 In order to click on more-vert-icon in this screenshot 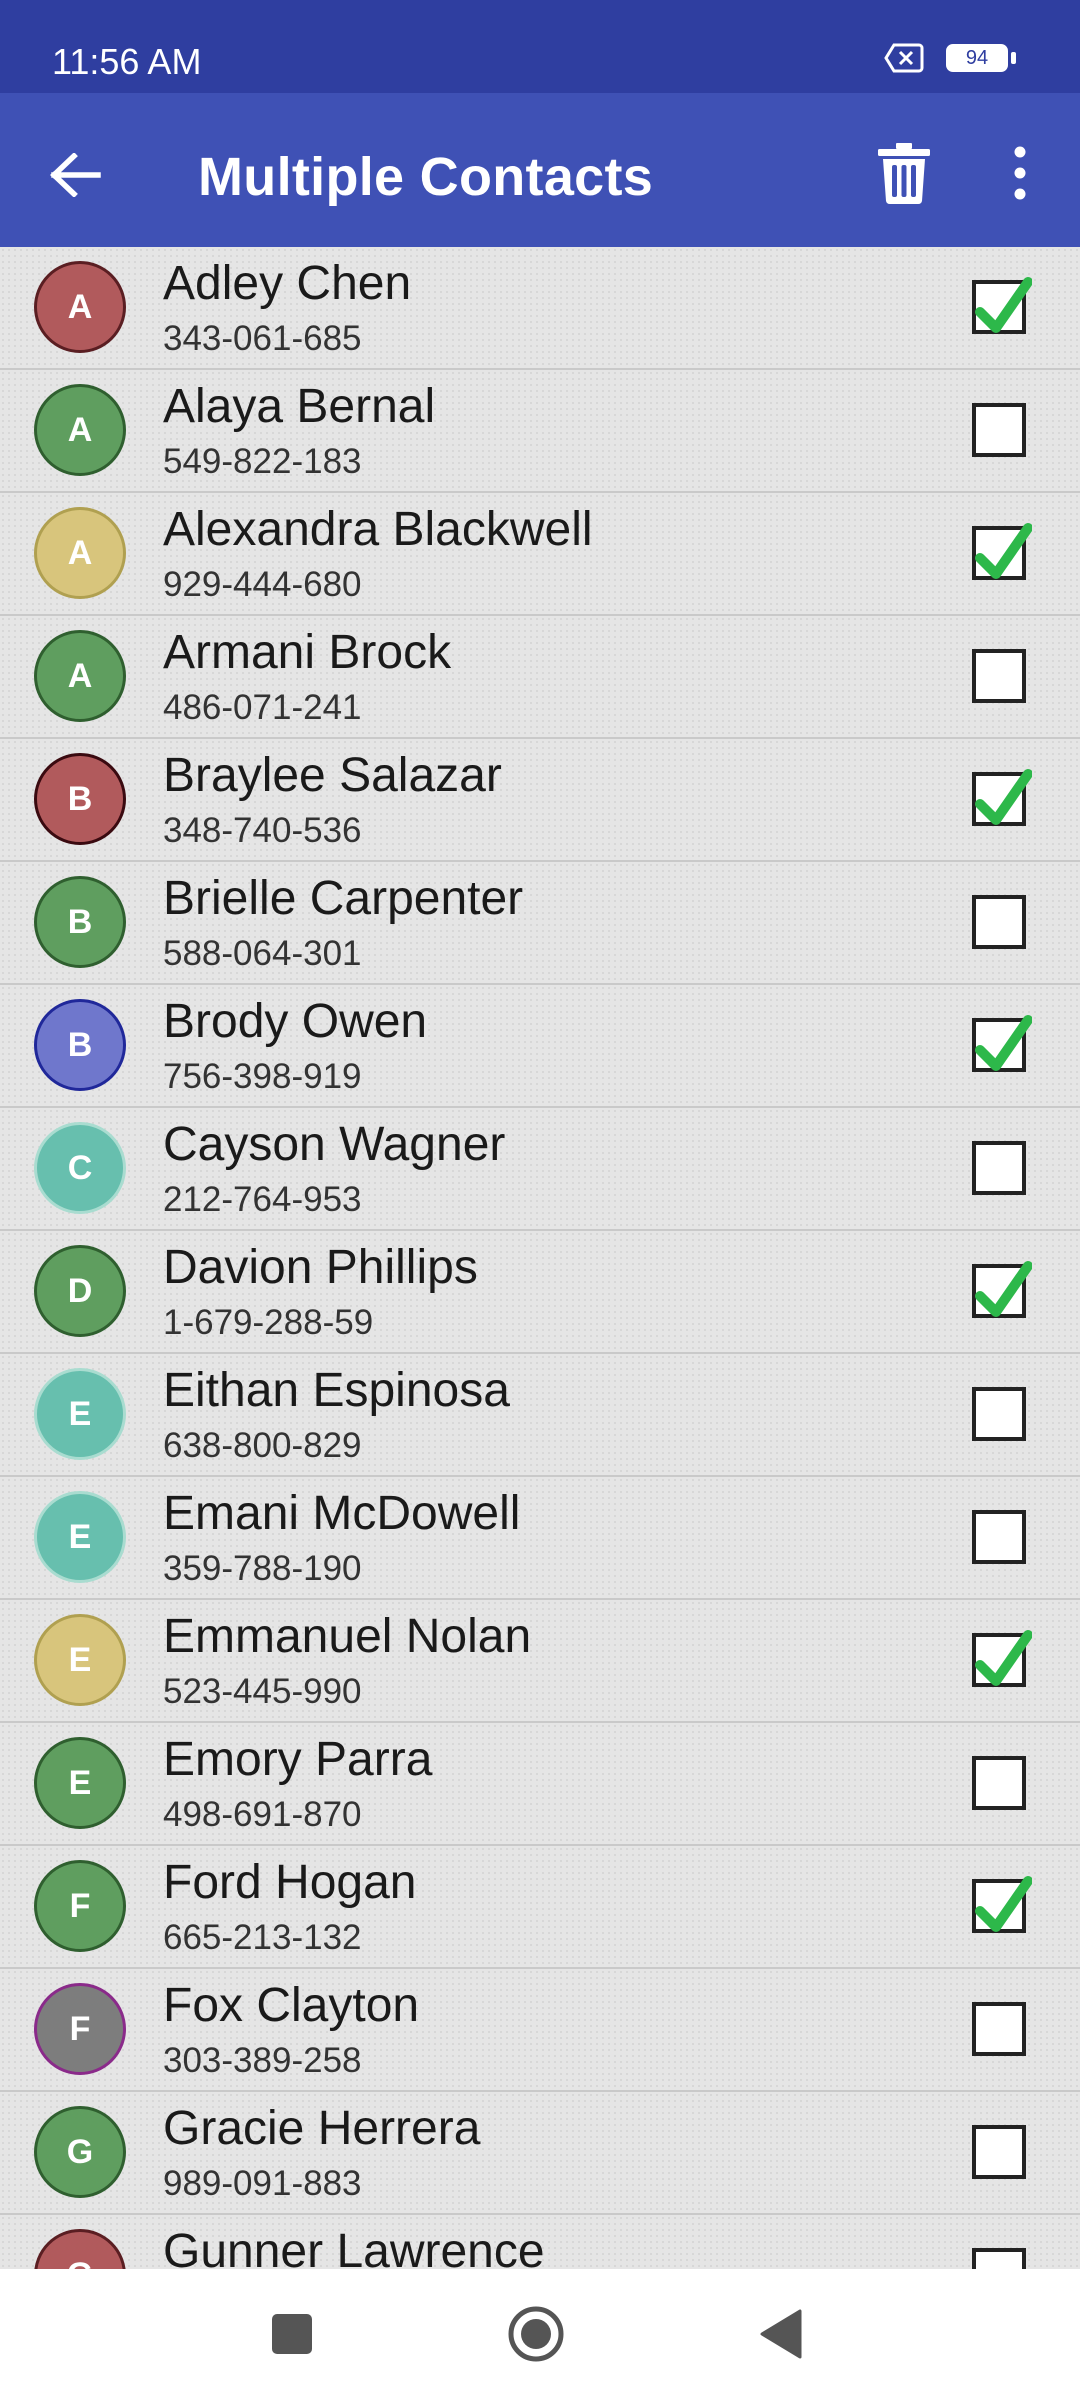, I will do `click(1020, 173)`.